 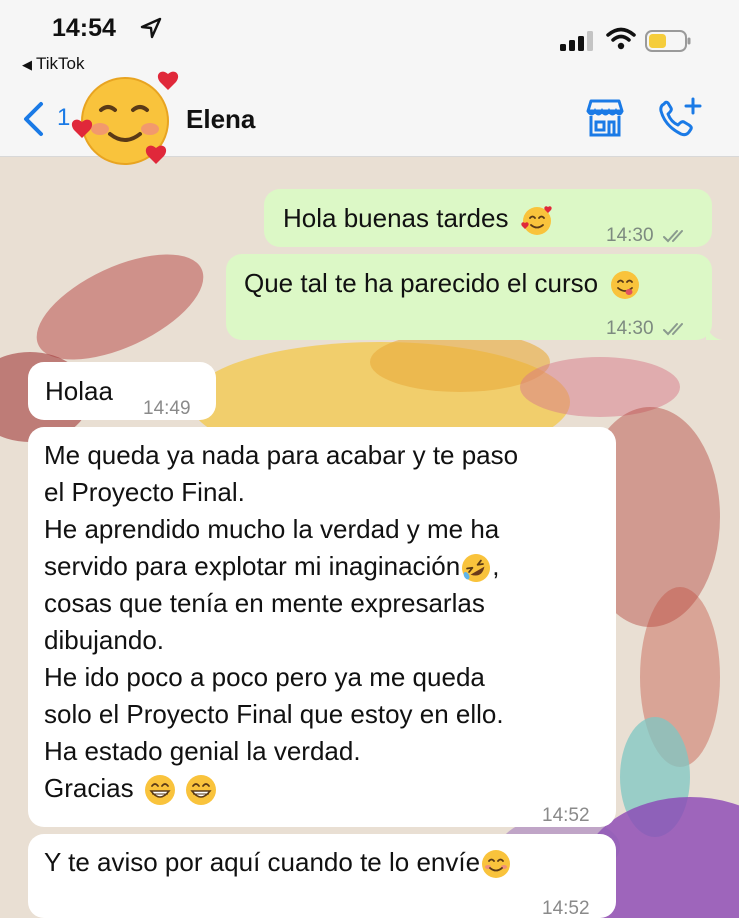 What do you see at coordinates (396, 218) in the screenshot?
I see `message-text: Hola buenas tardes` at bounding box center [396, 218].